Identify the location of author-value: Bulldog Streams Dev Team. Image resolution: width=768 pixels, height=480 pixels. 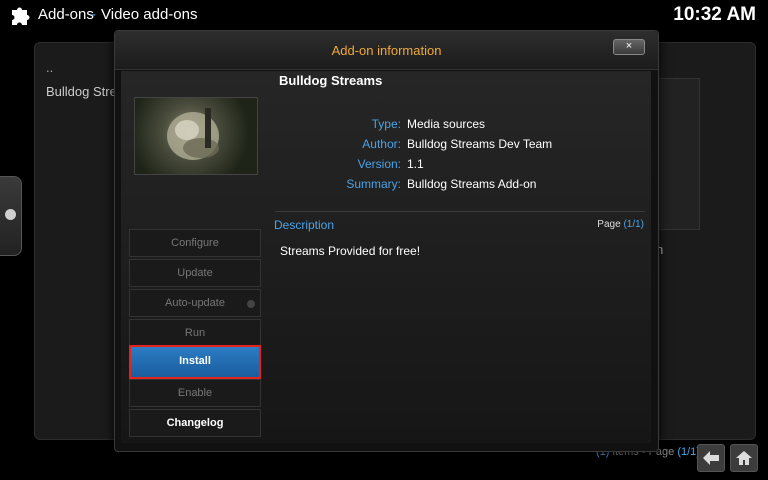
(480, 144).